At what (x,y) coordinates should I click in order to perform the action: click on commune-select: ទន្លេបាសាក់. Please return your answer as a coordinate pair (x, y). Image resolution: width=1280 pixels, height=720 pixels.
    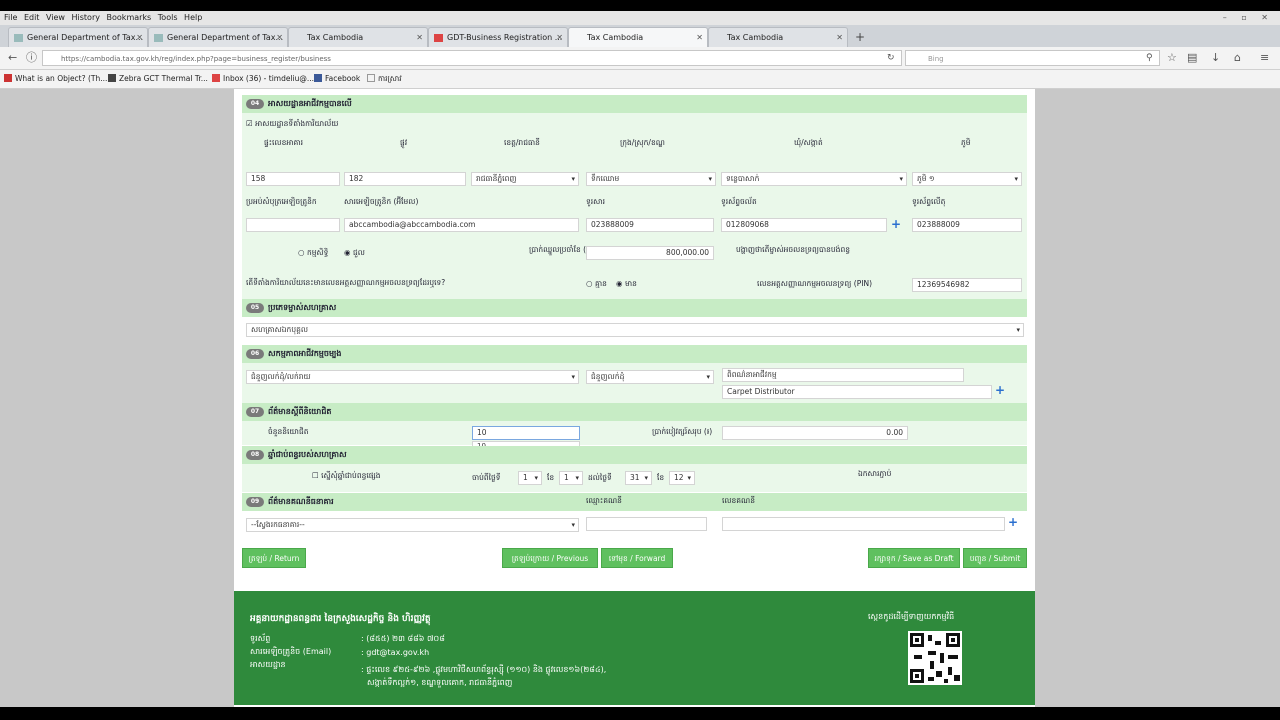
    Looking at the image, I should click on (814, 179).